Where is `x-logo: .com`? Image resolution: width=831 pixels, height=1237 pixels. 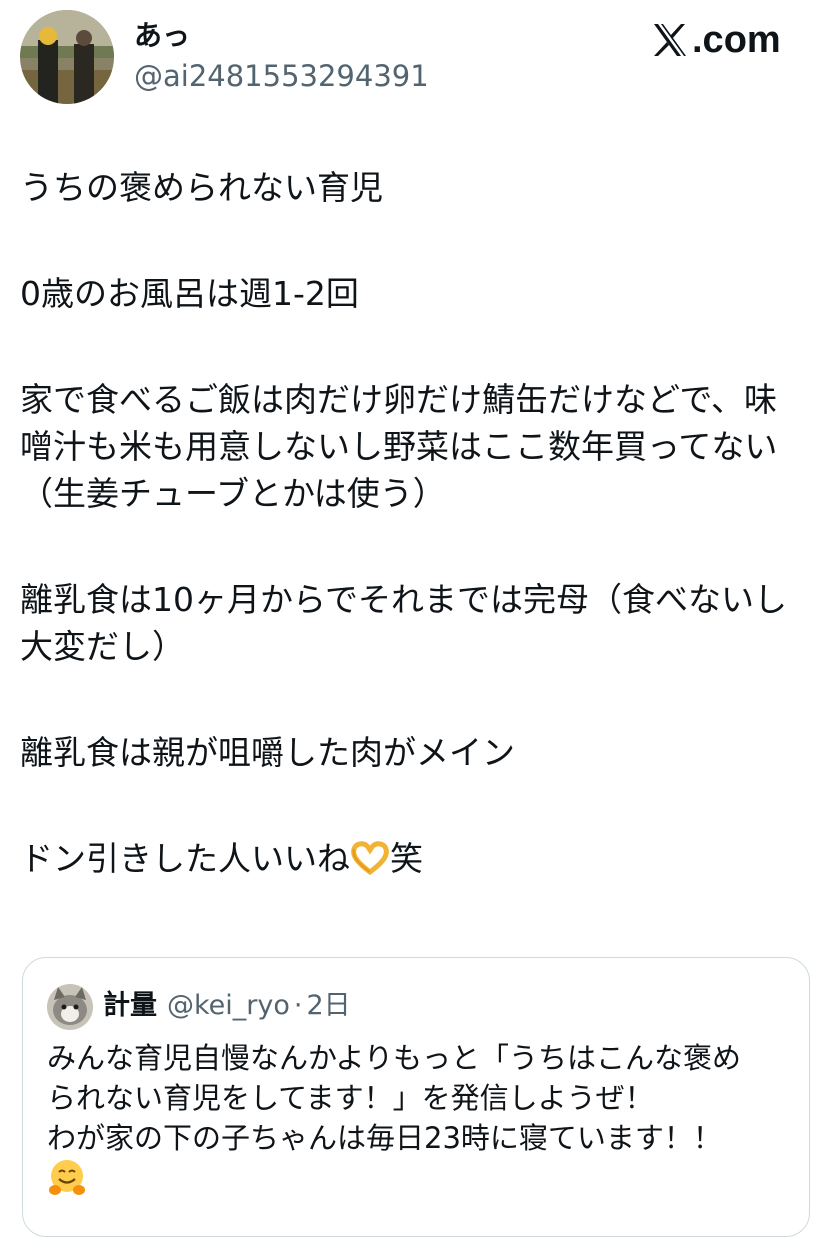 x-logo: .com is located at coordinates (715, 40).